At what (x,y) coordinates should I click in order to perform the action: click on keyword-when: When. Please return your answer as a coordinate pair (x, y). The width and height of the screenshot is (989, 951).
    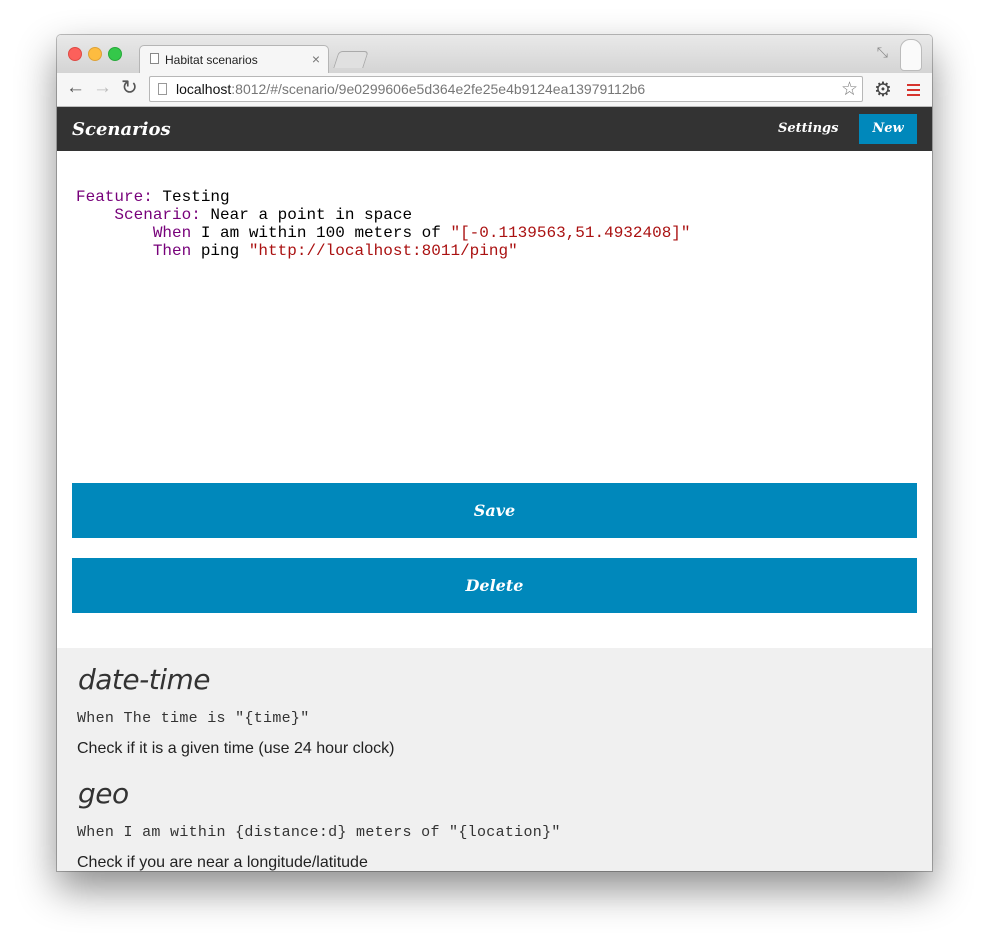
    Looking at the image, I should click on (172, 233).